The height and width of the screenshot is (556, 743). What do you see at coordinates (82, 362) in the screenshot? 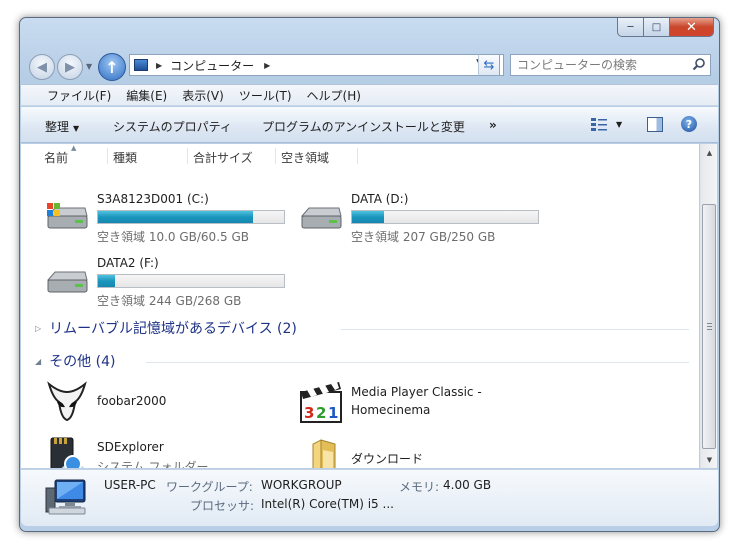
I see `group-title: その他 (4)` at bounding box center [82, 362].